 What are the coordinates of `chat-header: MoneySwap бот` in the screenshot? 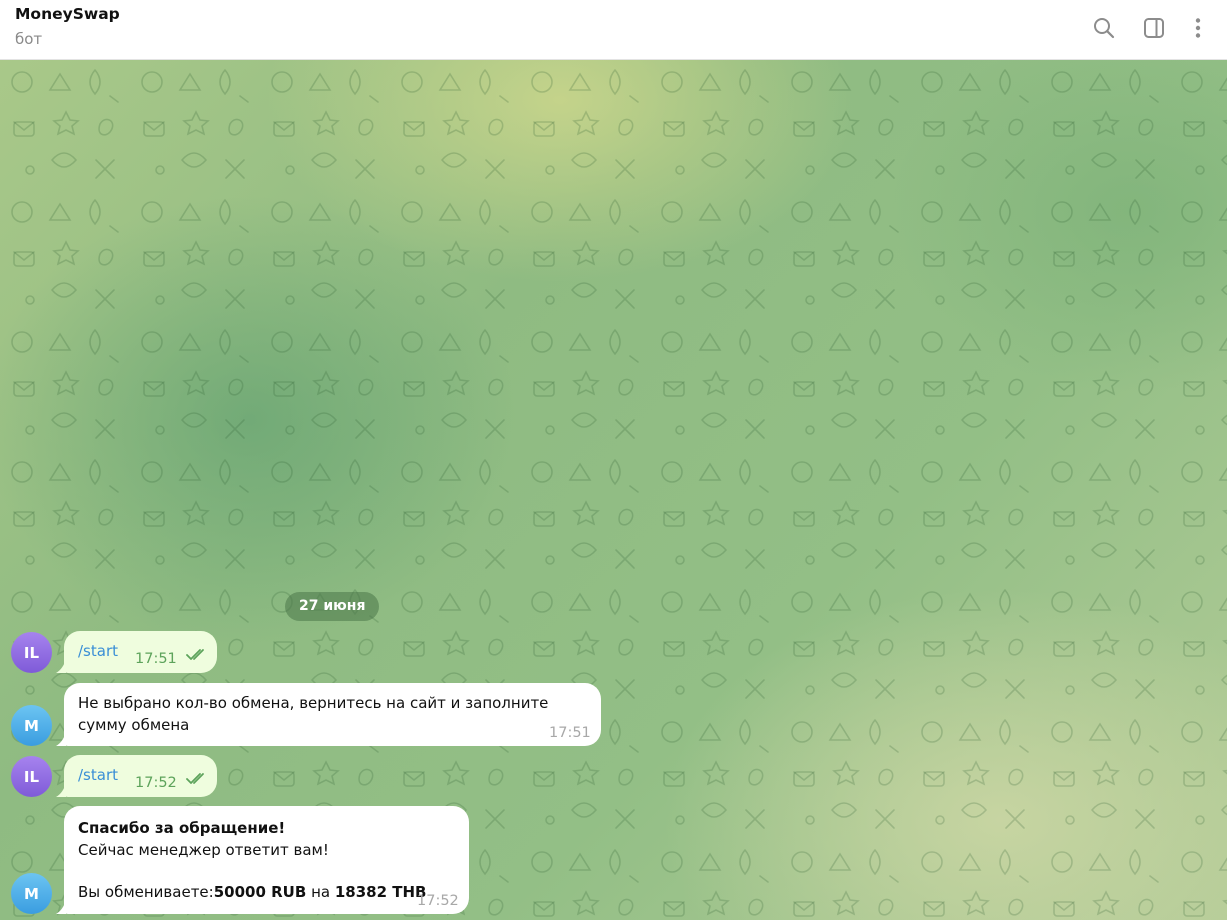 It's located at (613, 30).